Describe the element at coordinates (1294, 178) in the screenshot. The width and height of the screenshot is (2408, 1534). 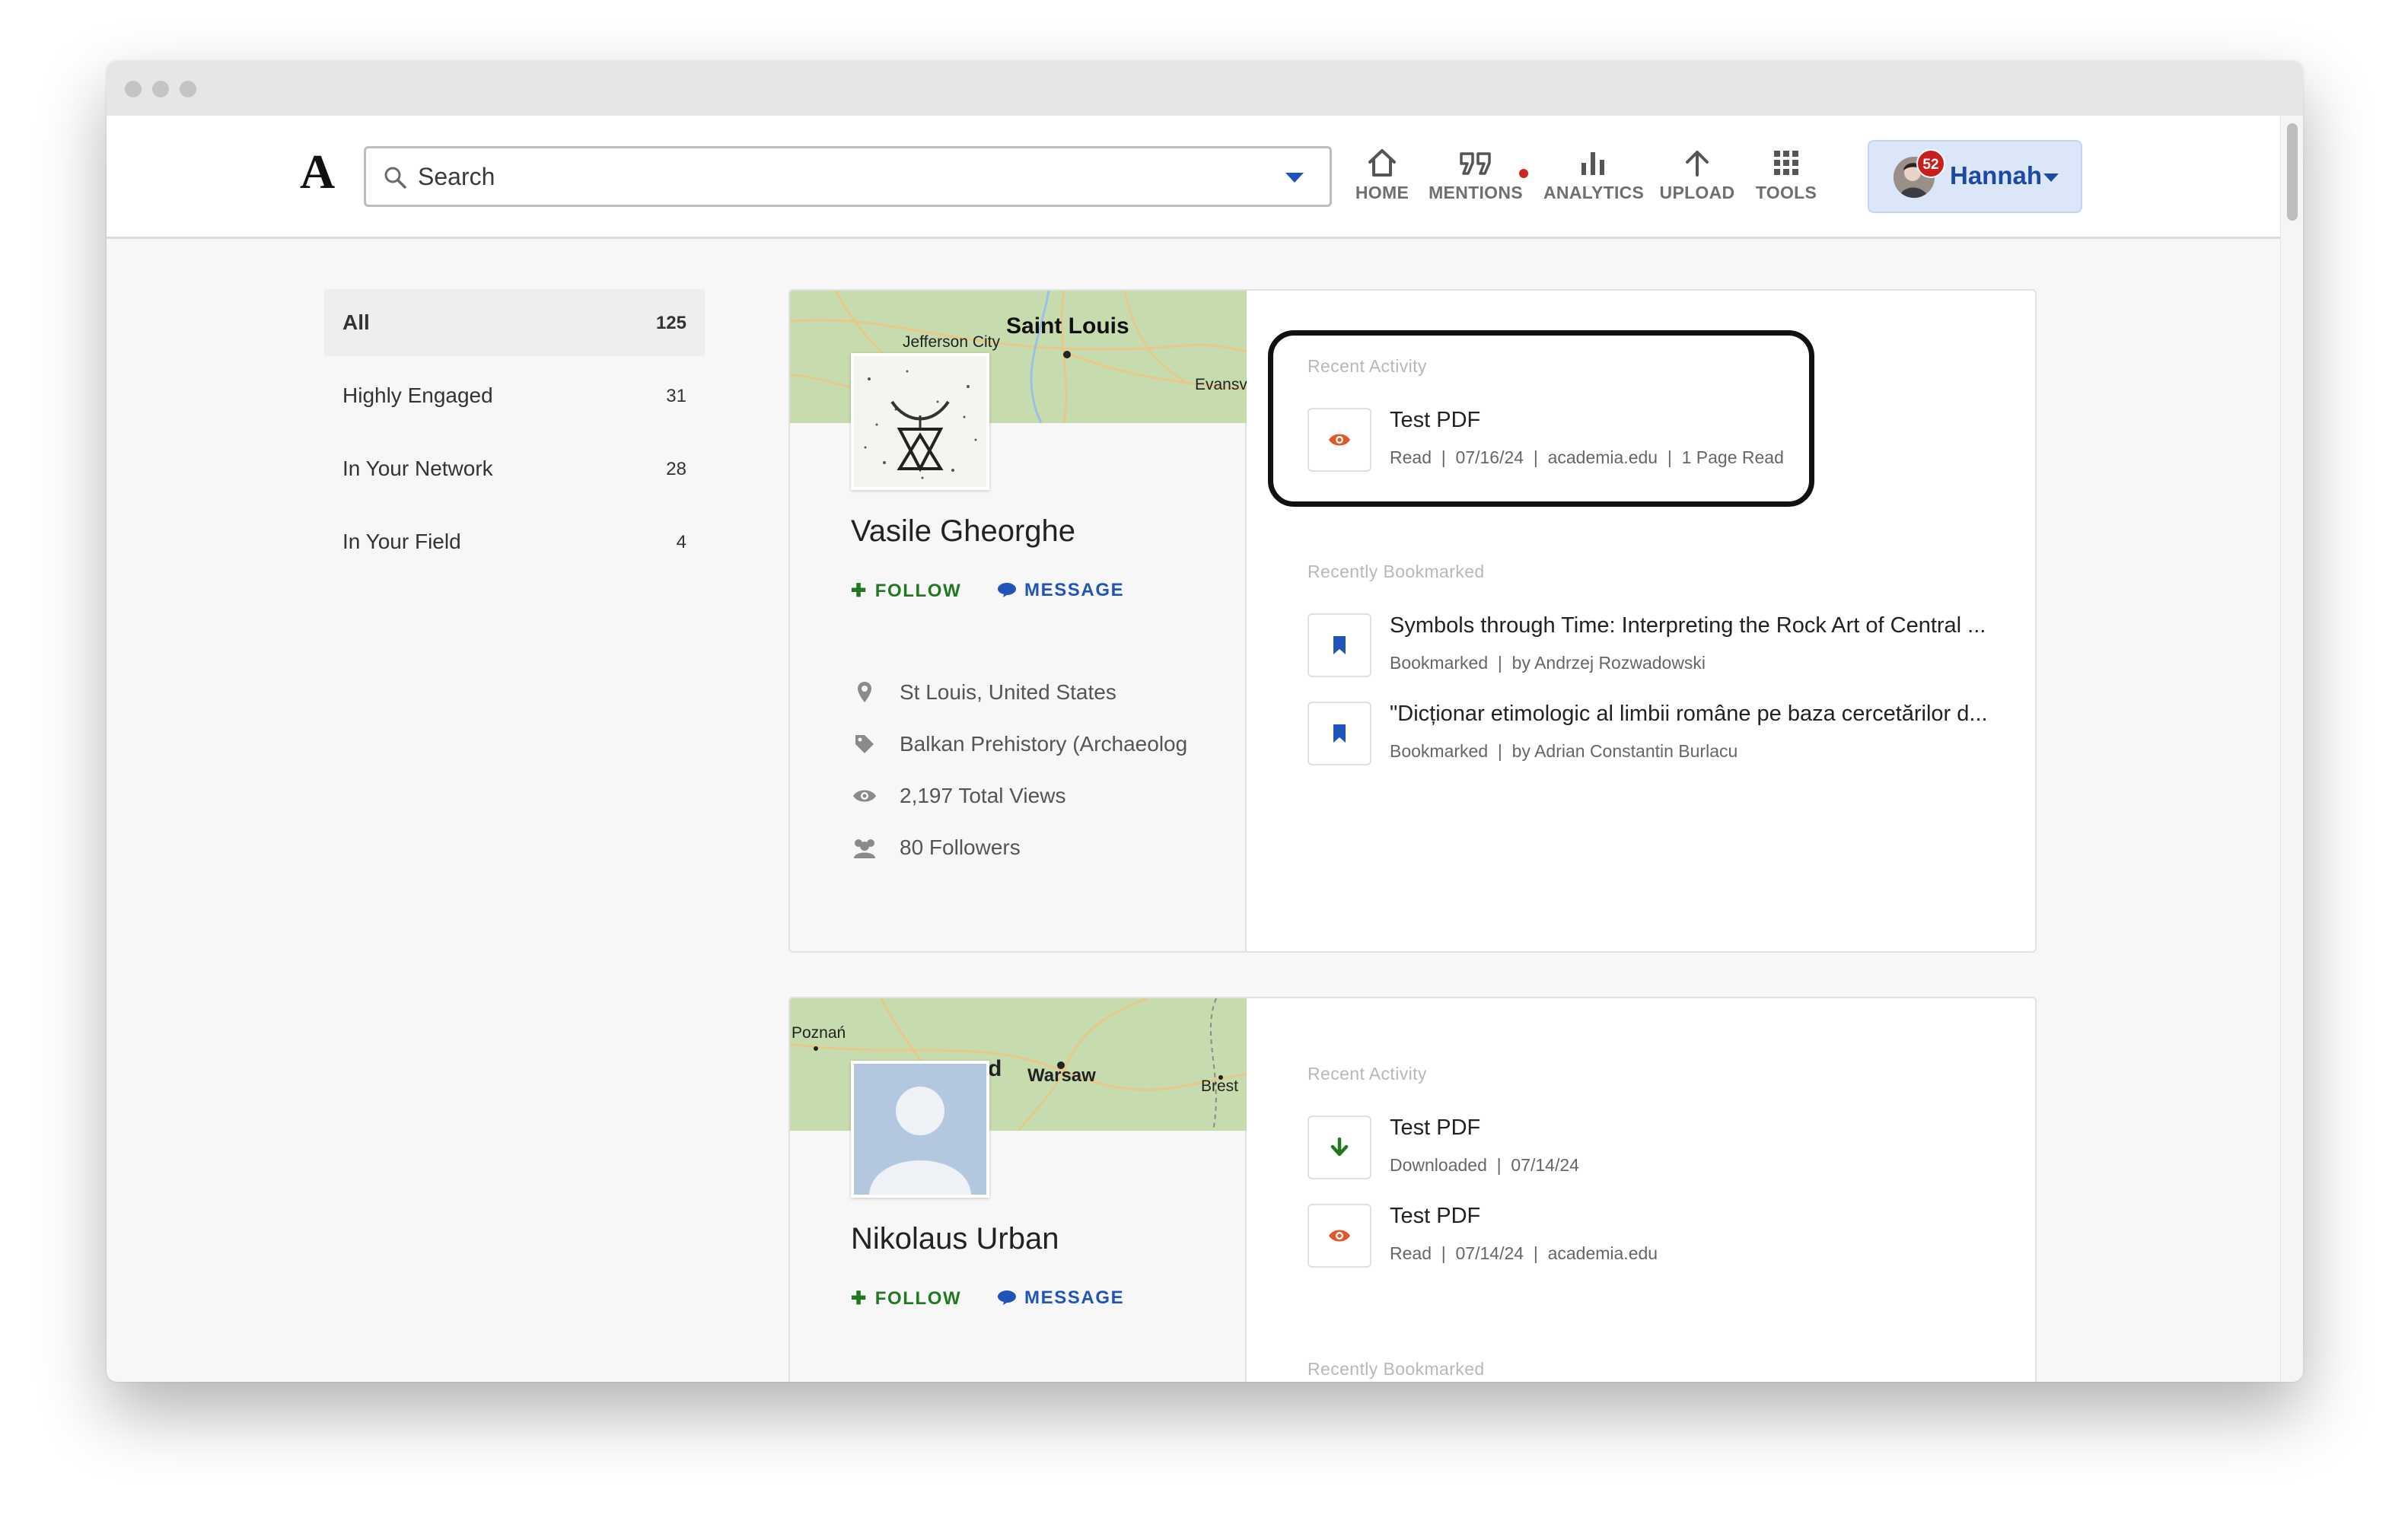
I see `chevron-down-icon` at that location.